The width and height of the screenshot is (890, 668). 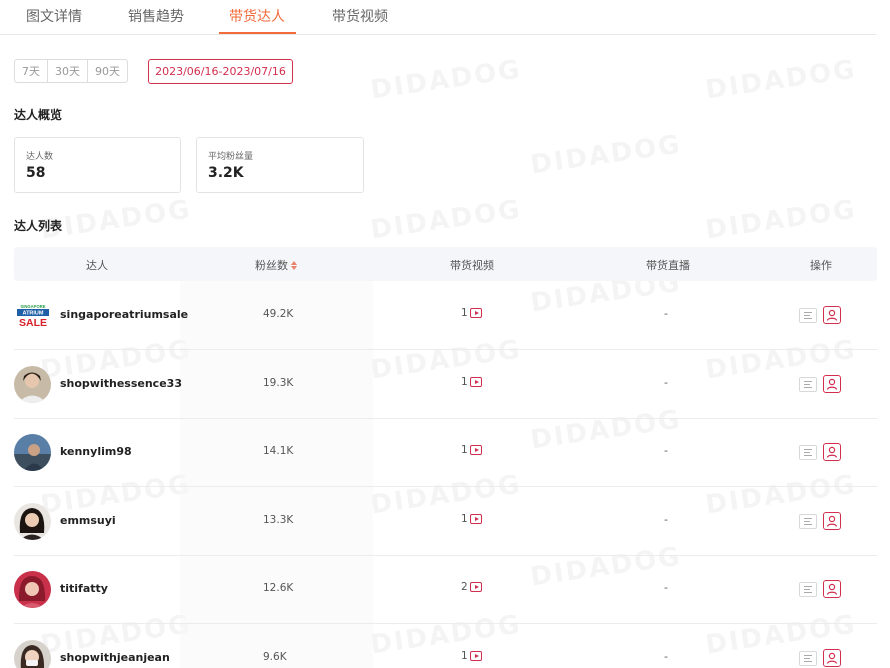 I want to click on video-count: 2, so click(x=471, y=587).